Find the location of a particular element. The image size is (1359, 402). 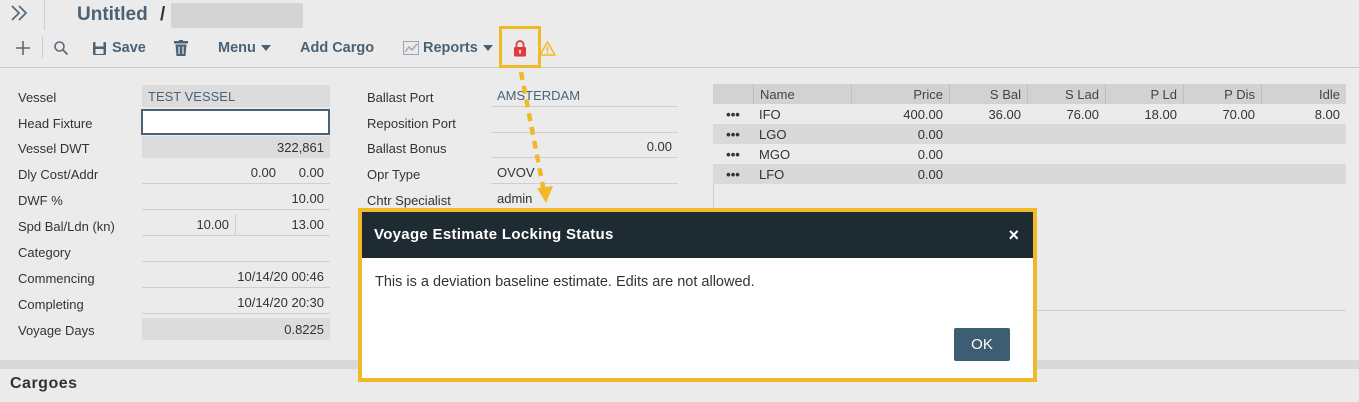

completing-label: Completing is located at coordinates (51, 304).